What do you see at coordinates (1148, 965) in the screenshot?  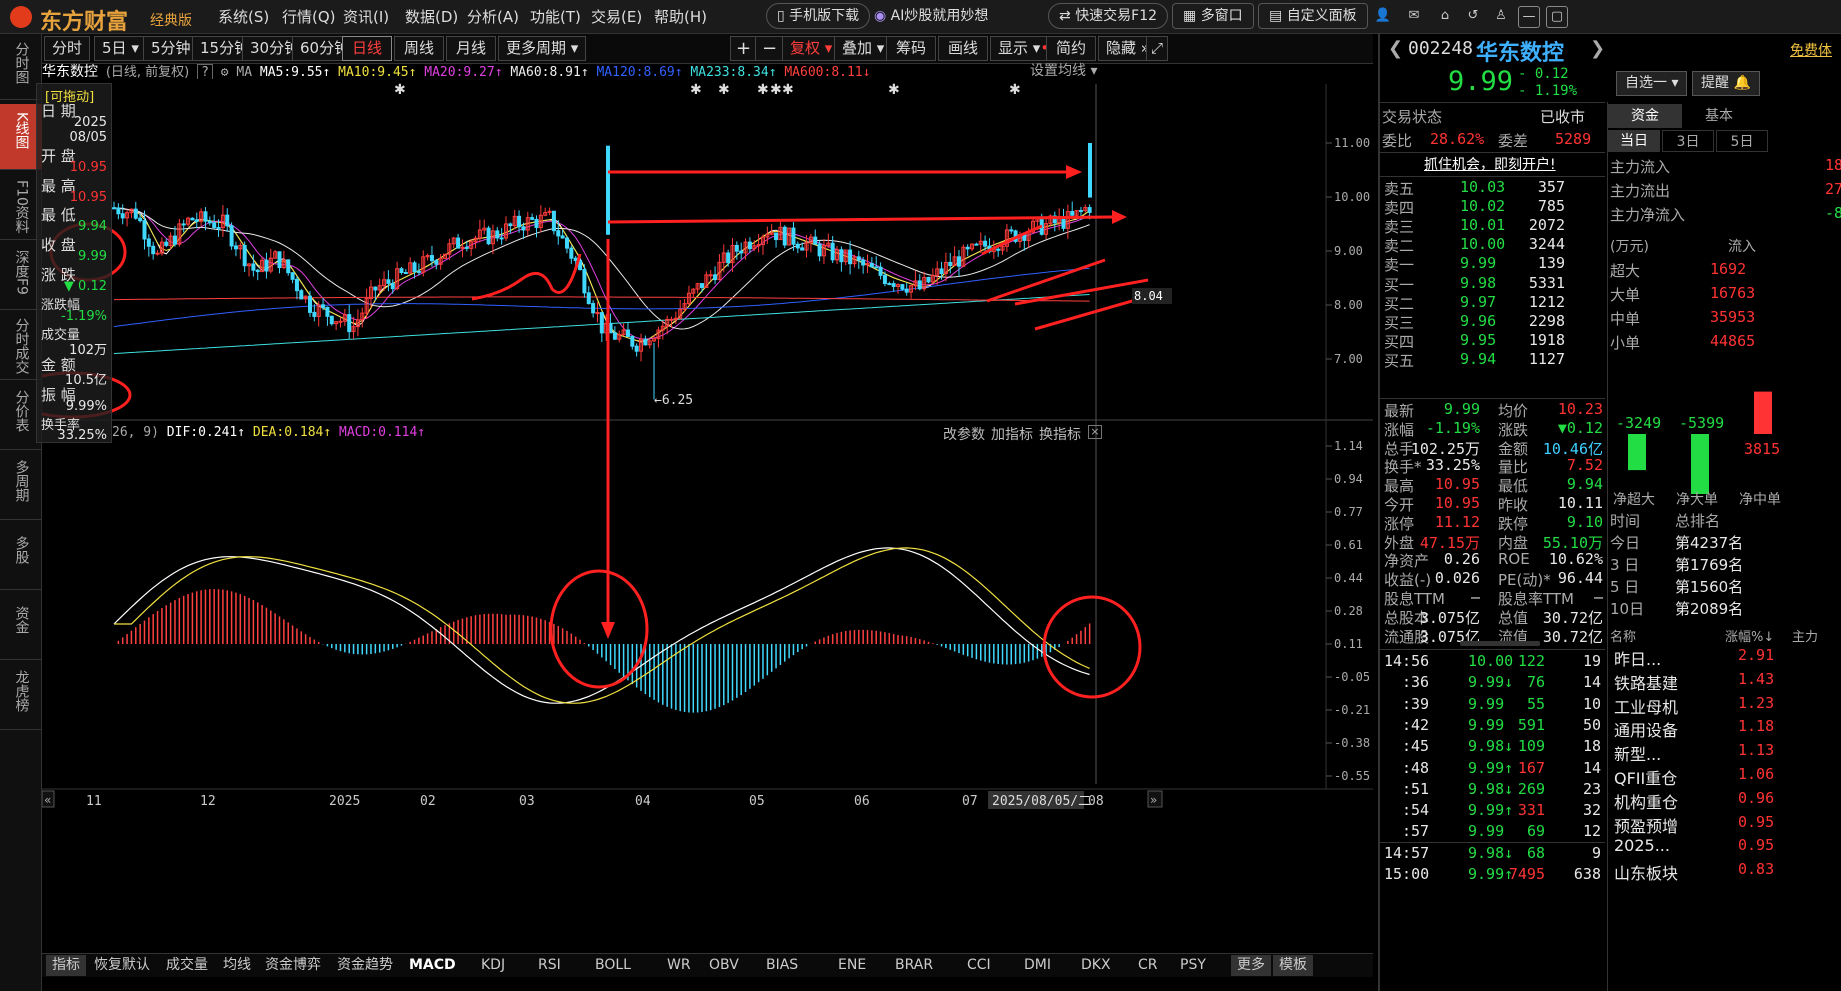 I see `indicator-tab: CR` at bounding box center [1148, 965].